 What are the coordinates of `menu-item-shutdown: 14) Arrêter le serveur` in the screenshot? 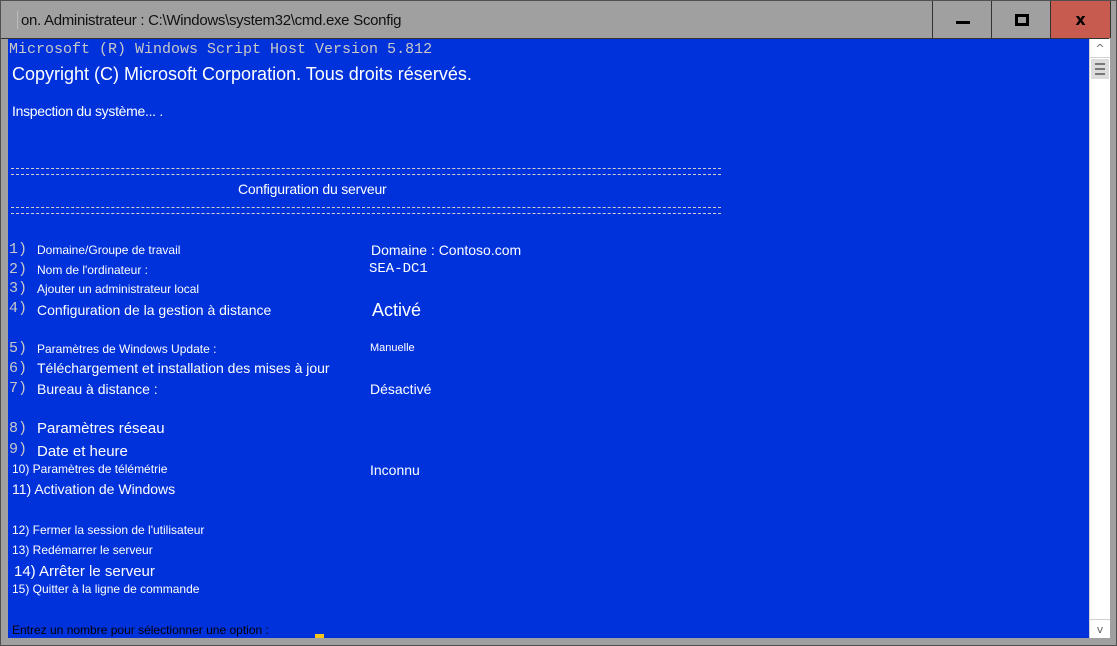 It's located at (84, 571).